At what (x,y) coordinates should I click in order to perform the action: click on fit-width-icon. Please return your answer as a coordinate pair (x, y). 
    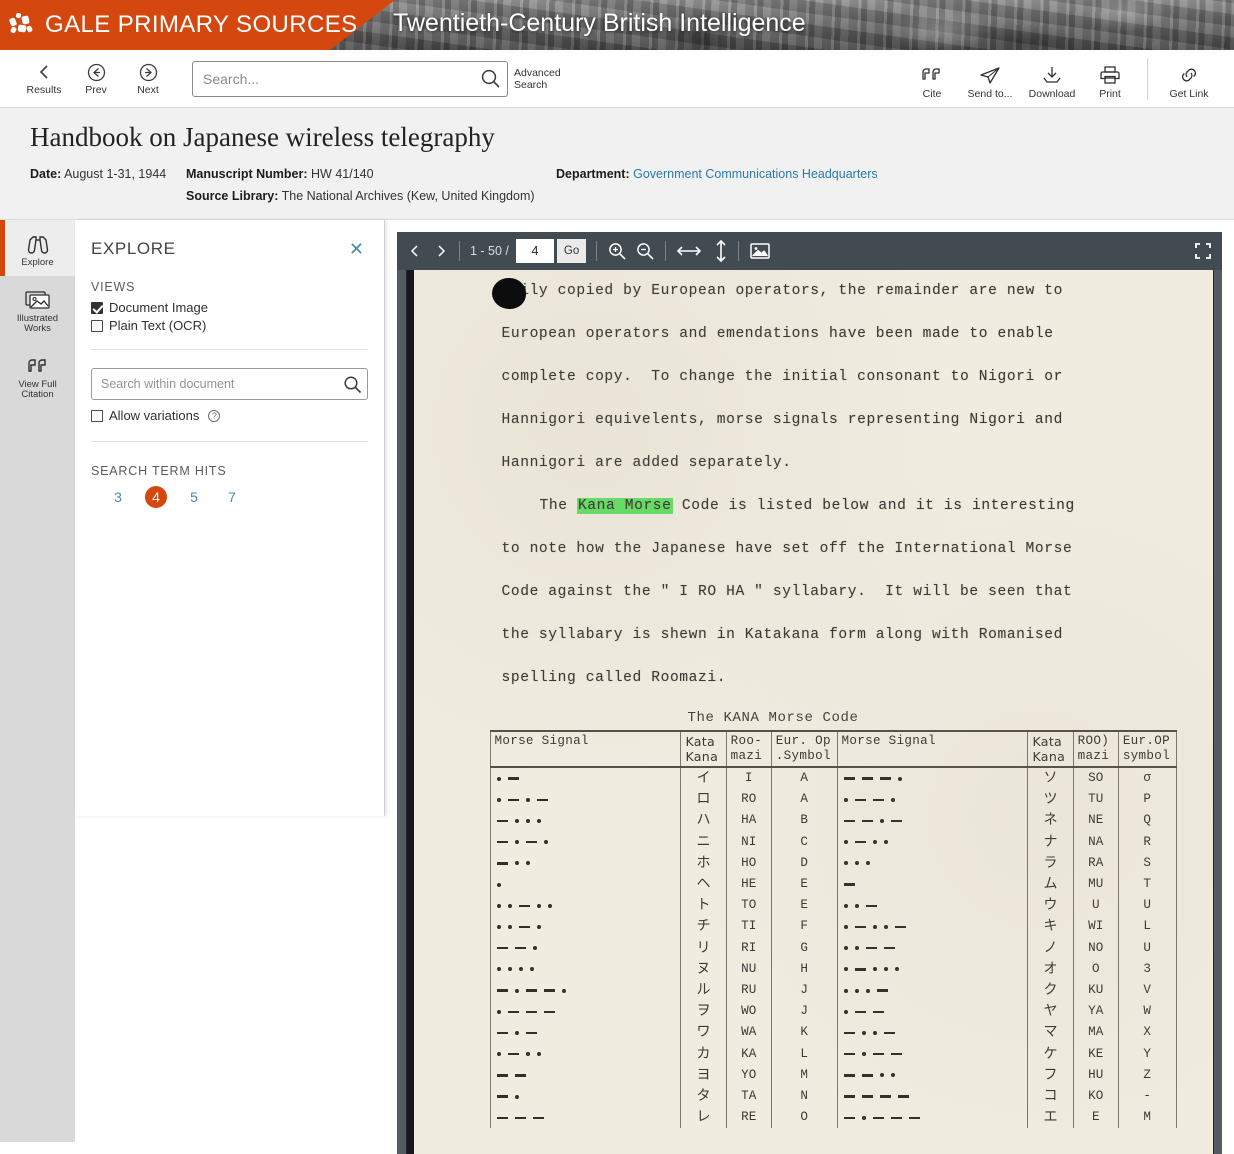
    Looking at the image, I should click on (689, 251).